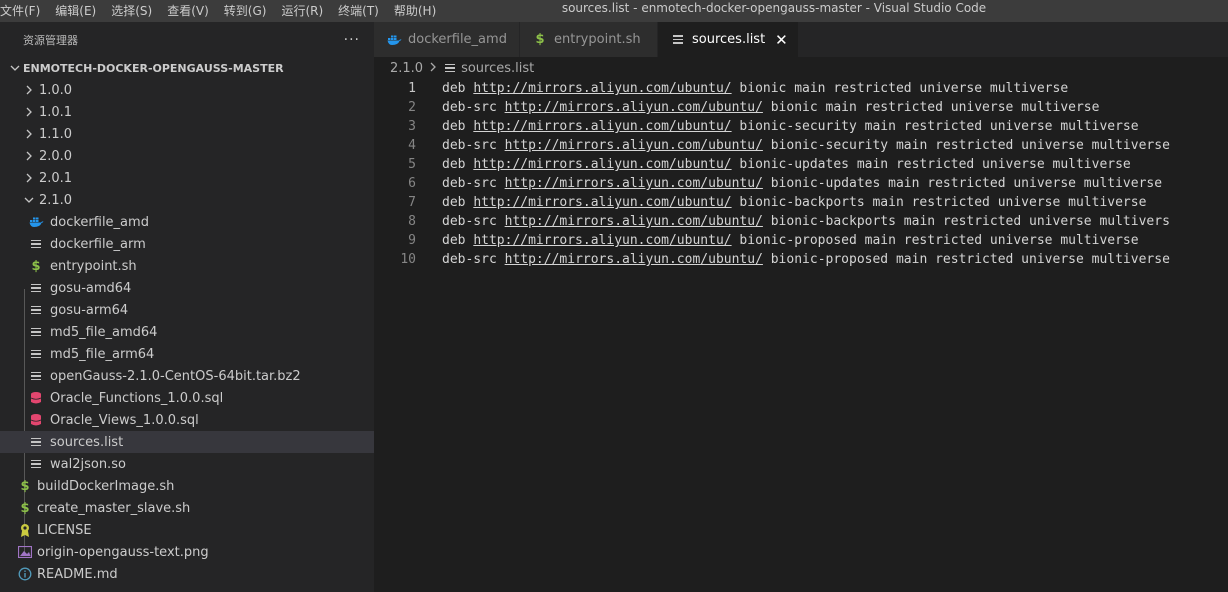  Describe the element at coordinates (412, 126) in the screenshot. I see `line-number: 3` at that location.